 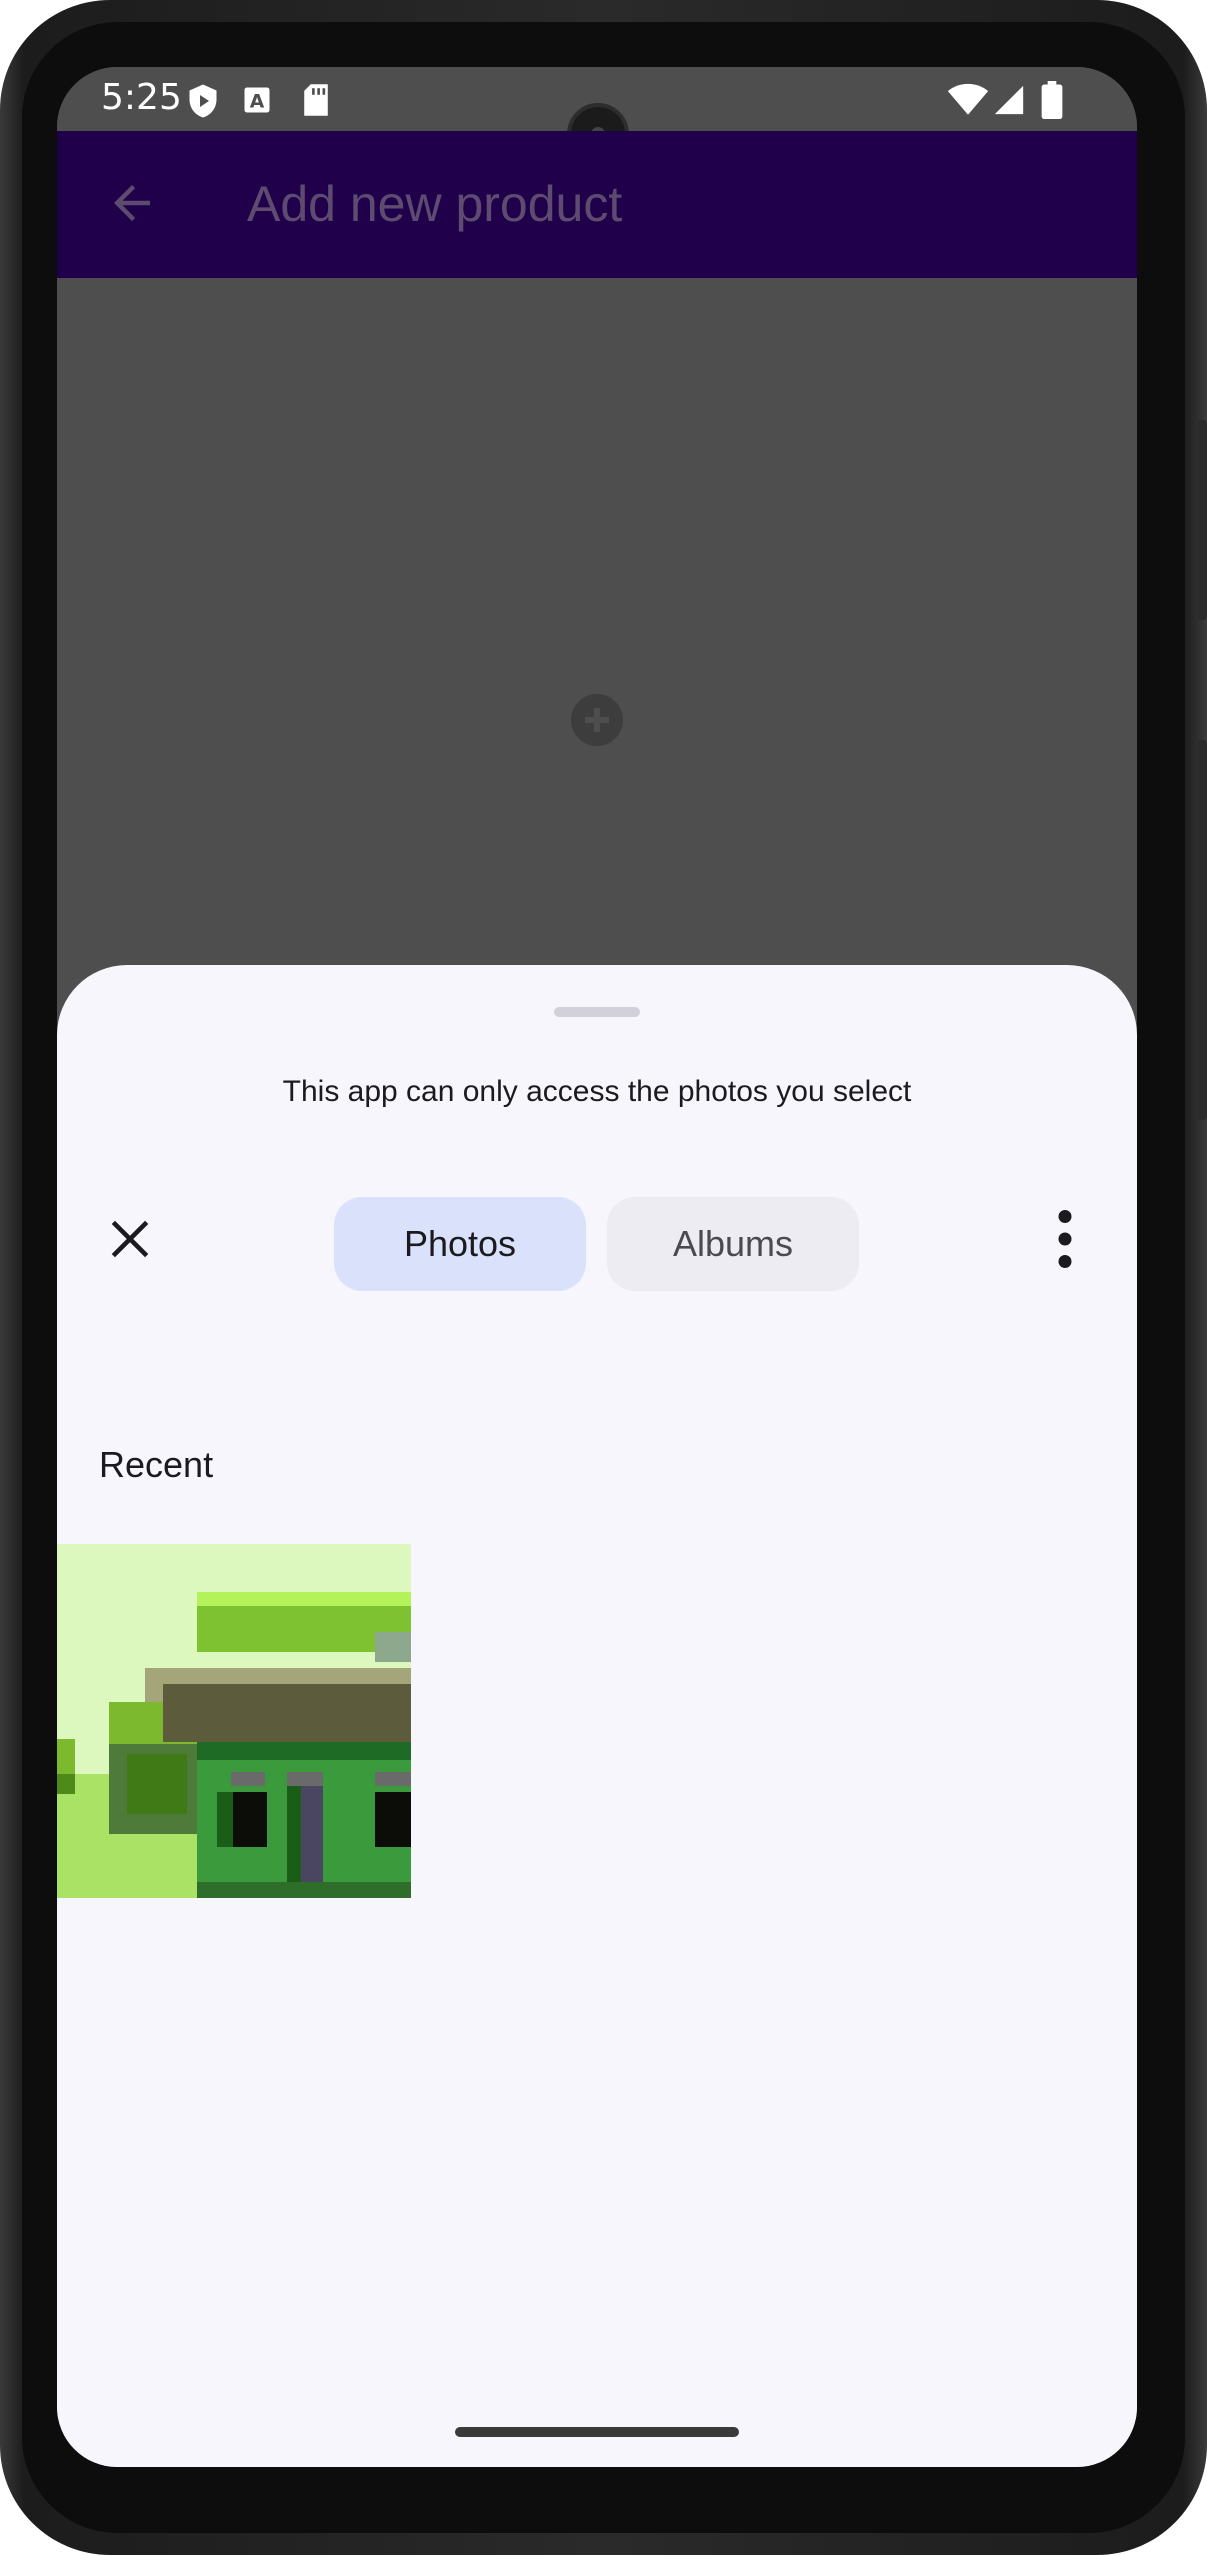 What do you see at coordinates (130, 1239) in the screenshot?
I see `close-icon` at bounding box center [130, 1239].